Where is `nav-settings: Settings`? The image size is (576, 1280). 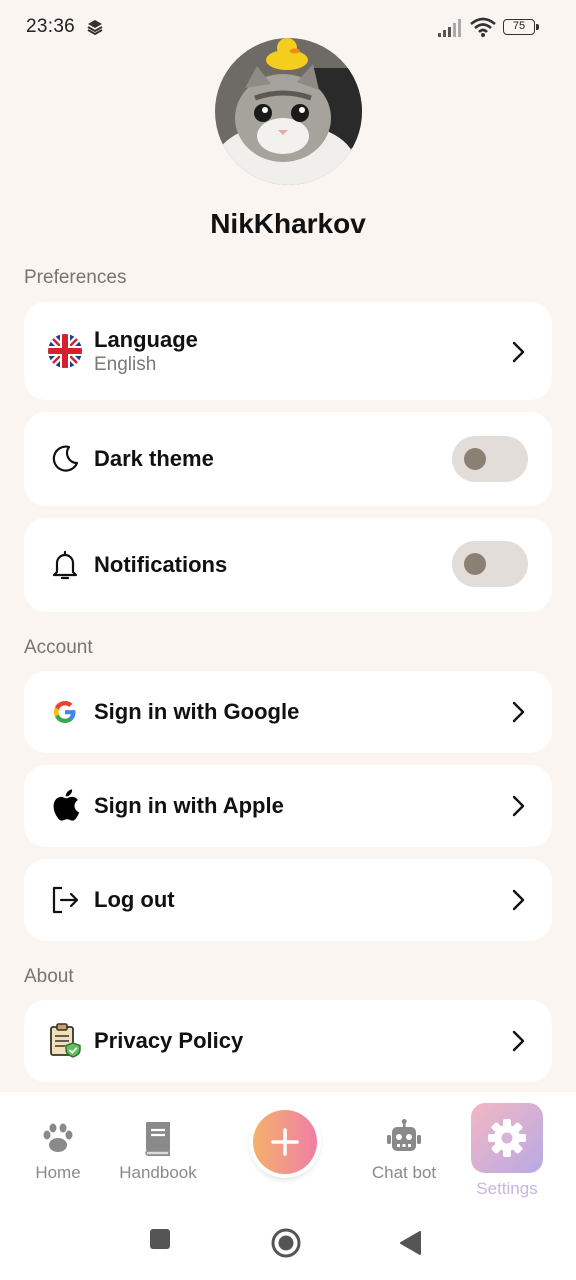
nav-settings: Settings is located at coordinates (507, 1145).